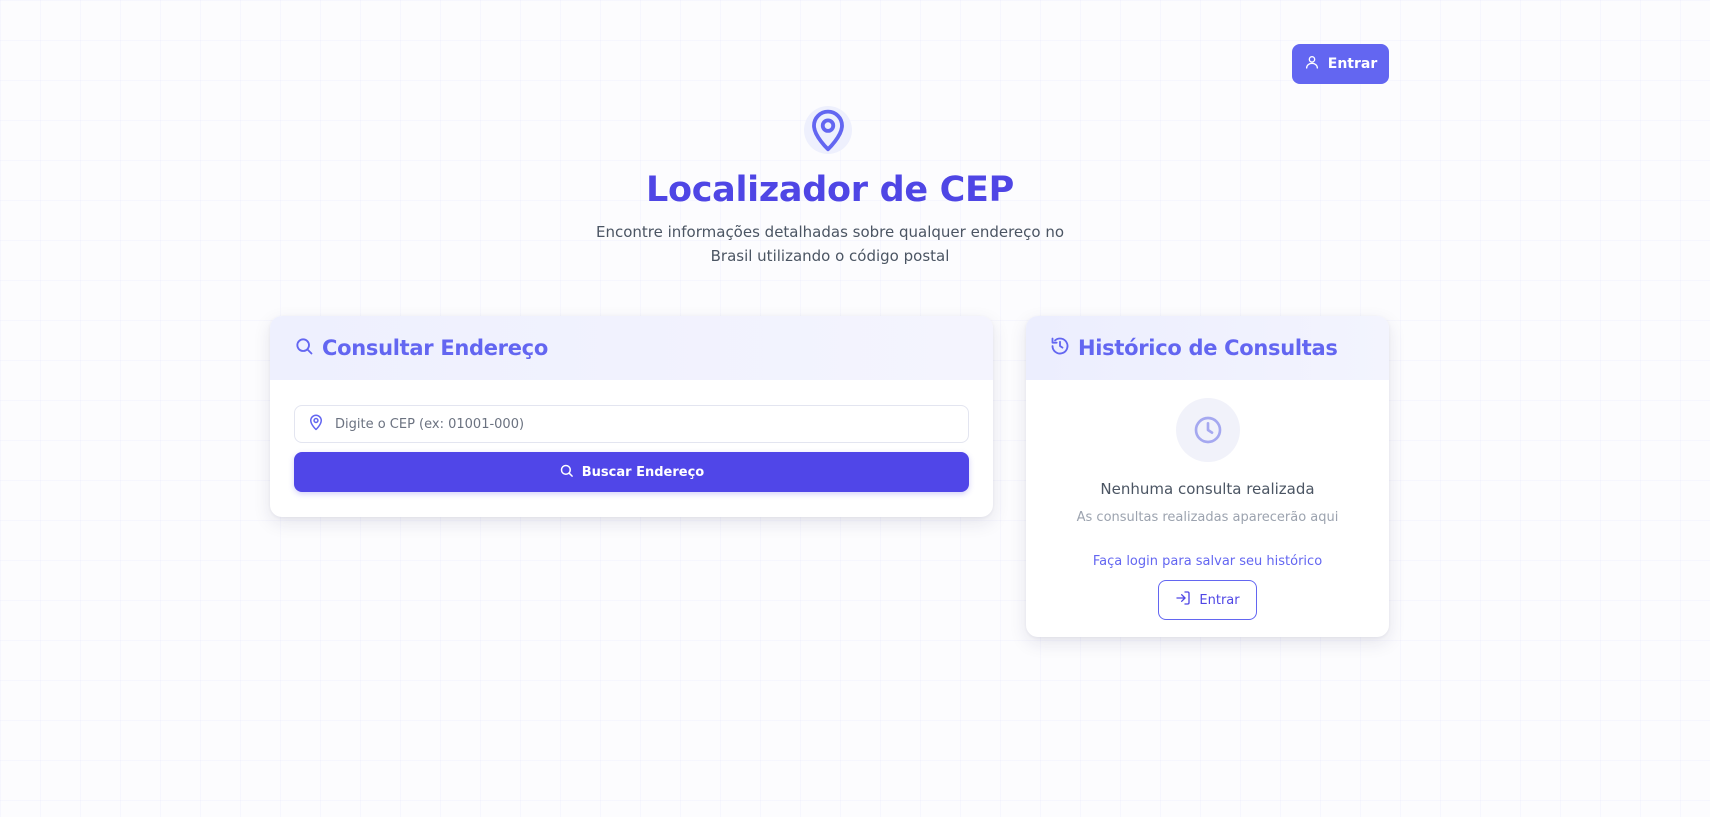 The image size is (1710, 817). I want to click on page-title: Localizador de CEP, so click(830, 190).